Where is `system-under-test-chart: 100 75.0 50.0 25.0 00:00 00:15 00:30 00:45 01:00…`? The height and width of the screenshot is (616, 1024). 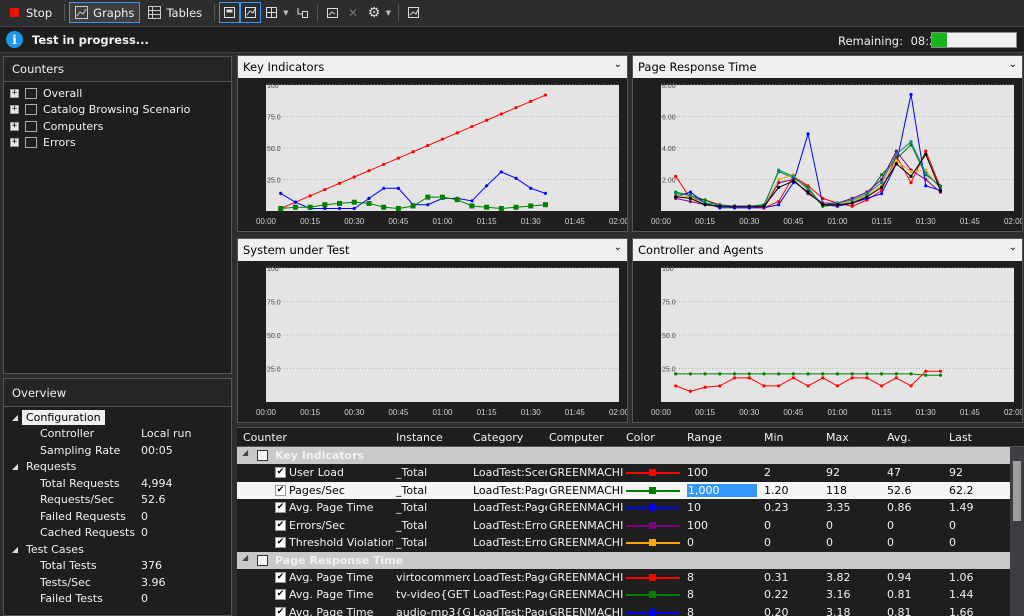
system-under-test-chart: 100 75.0 50.0 25.0 00:00 00:15 00:30 00:45 01:00… is located at coordinates (432, 341).